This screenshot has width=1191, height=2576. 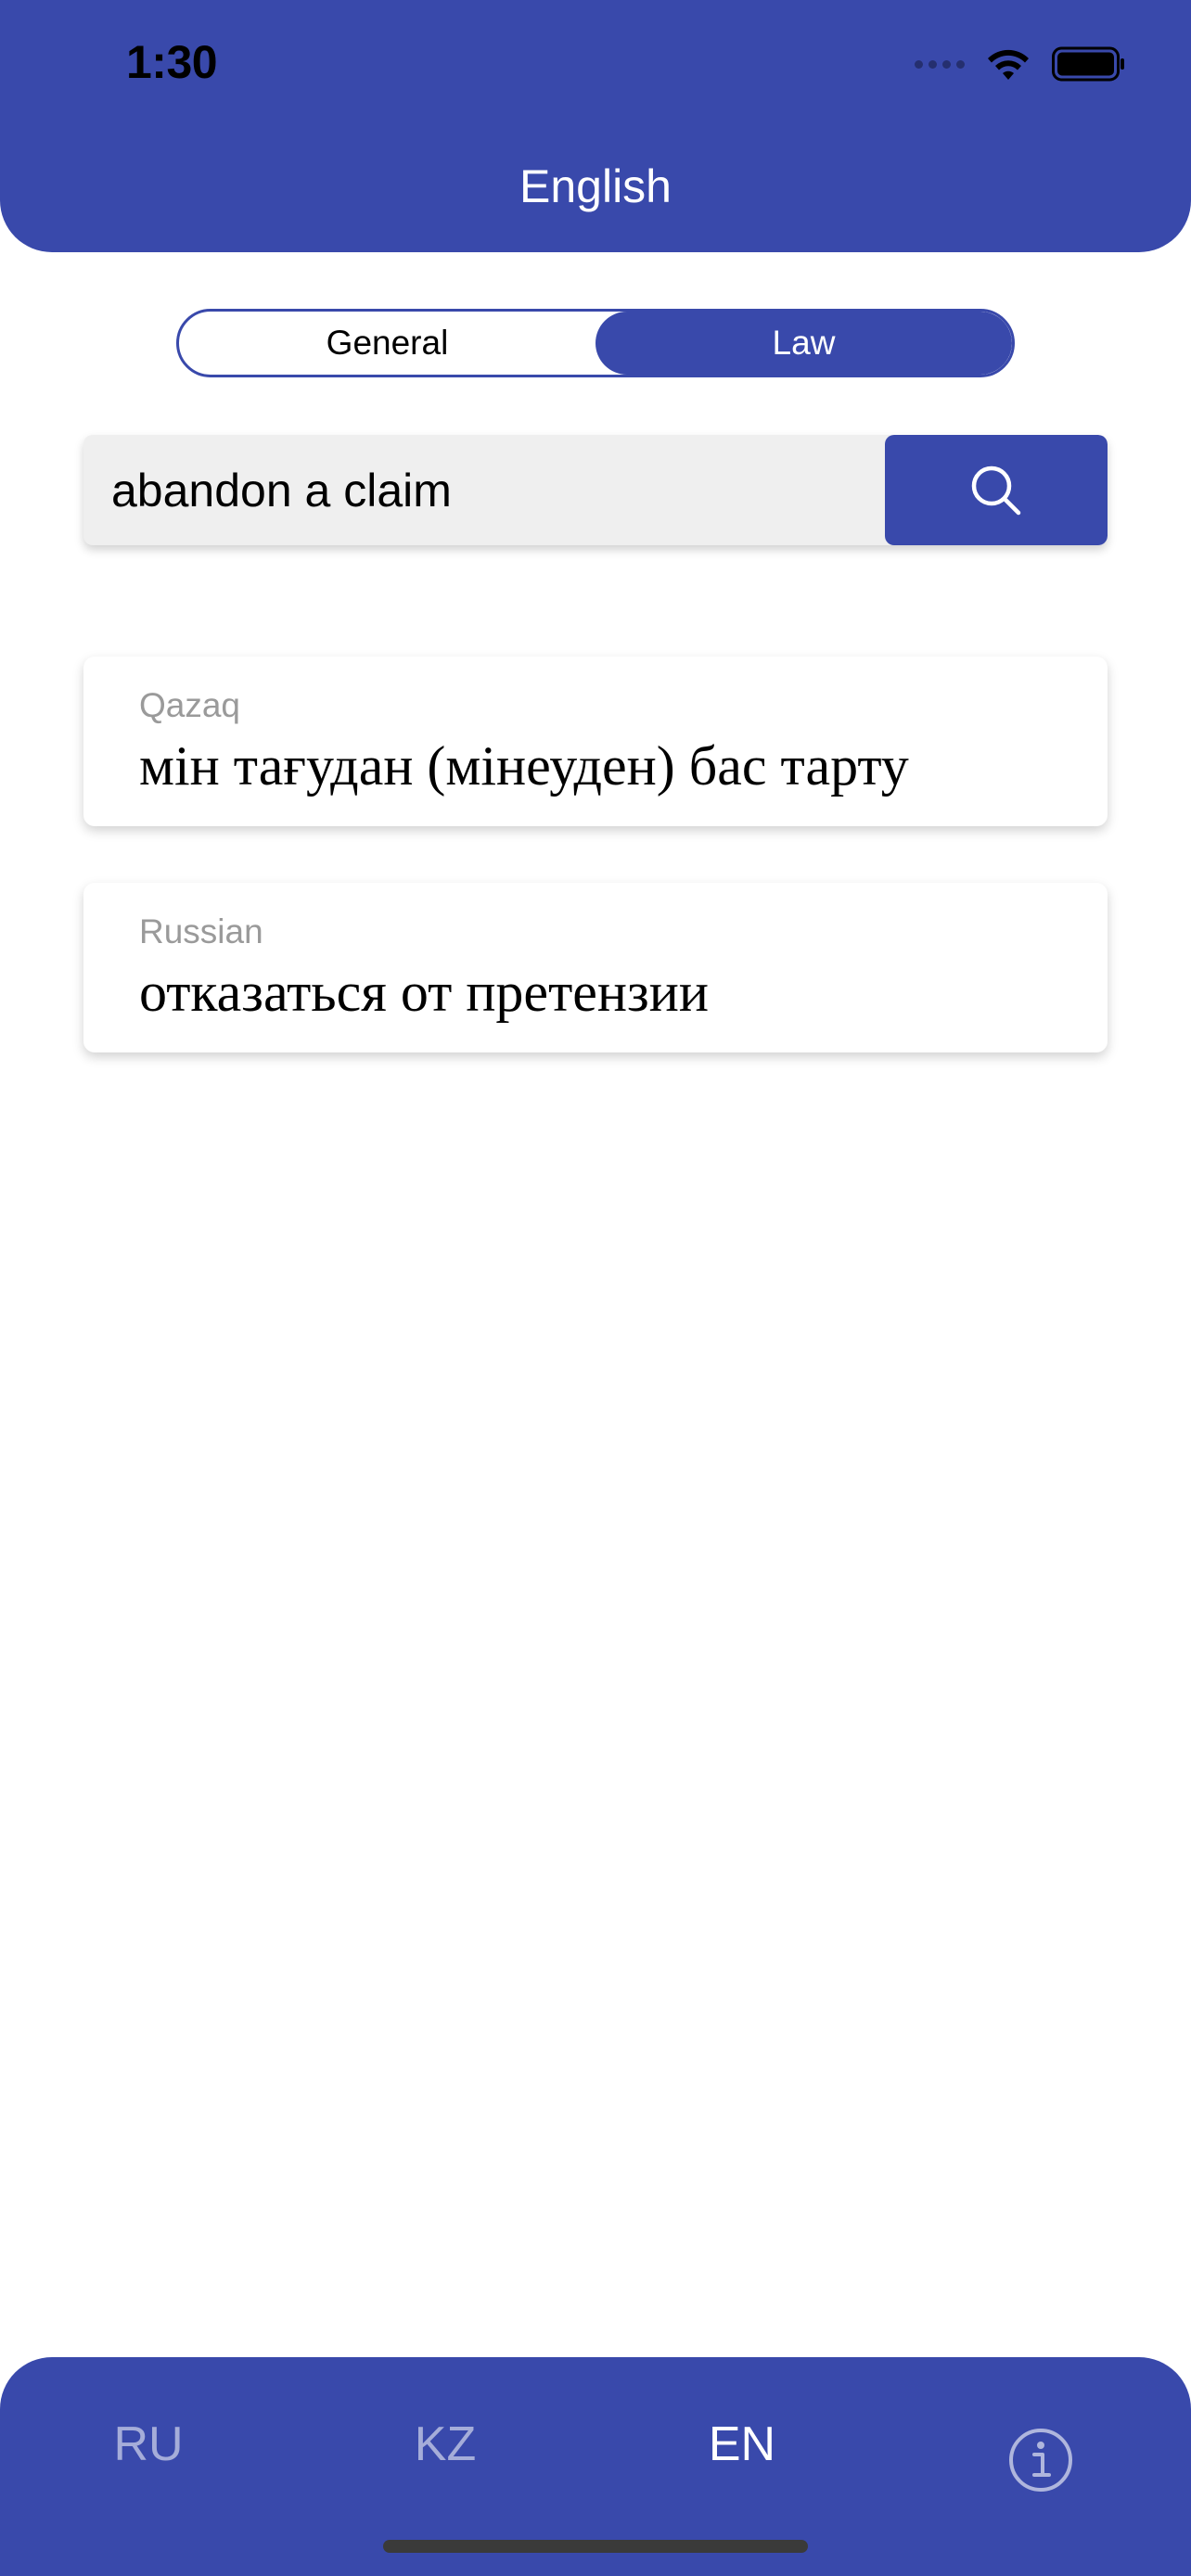 I want to click on tab-kz: KZ, so click(x=445, y=2445).